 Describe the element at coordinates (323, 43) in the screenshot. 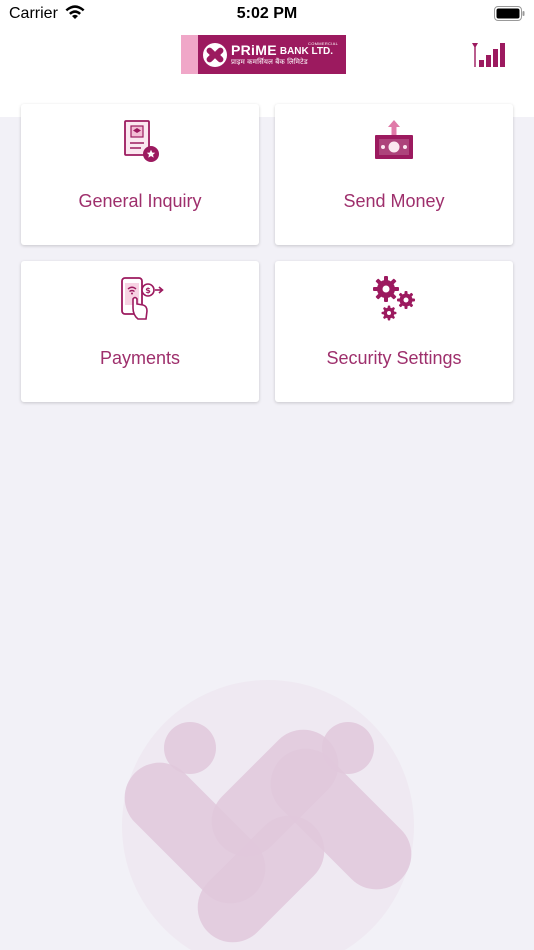

I see `logo-tagline: COMMERCIAL` at that location.